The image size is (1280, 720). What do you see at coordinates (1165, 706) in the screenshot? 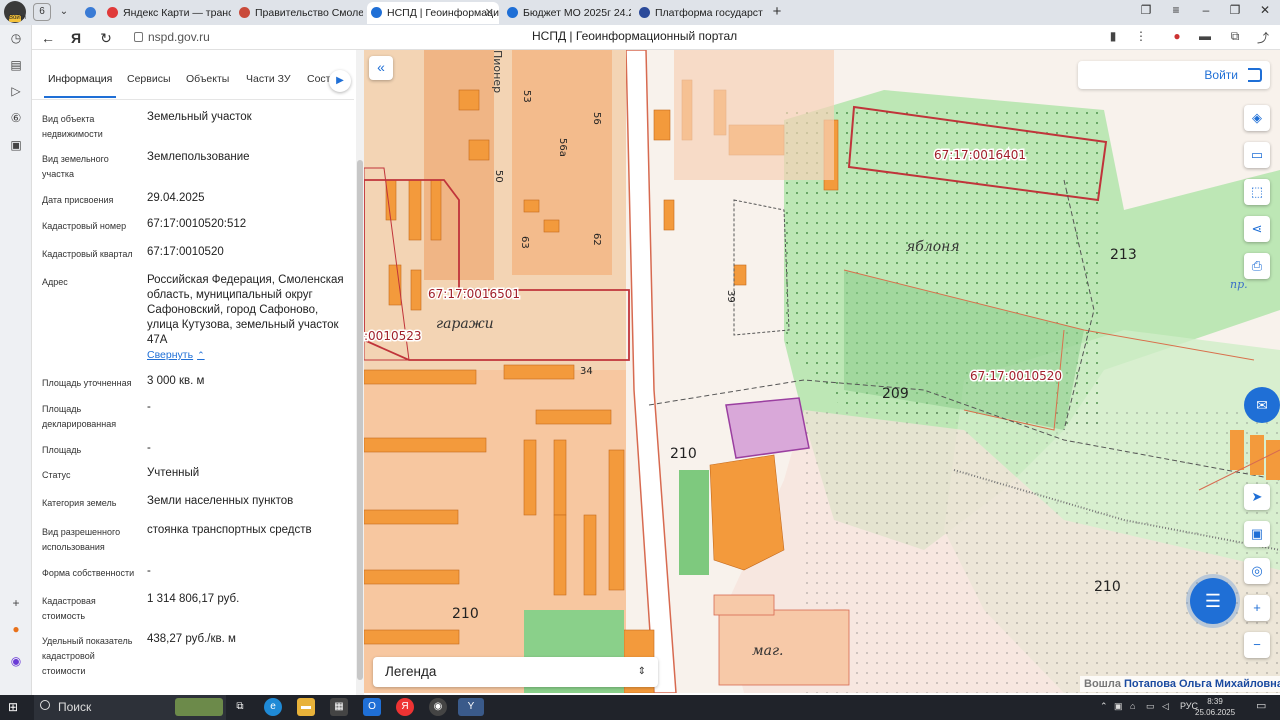
I see `volume-icon: ◁` at bounding box center [1165, 706].